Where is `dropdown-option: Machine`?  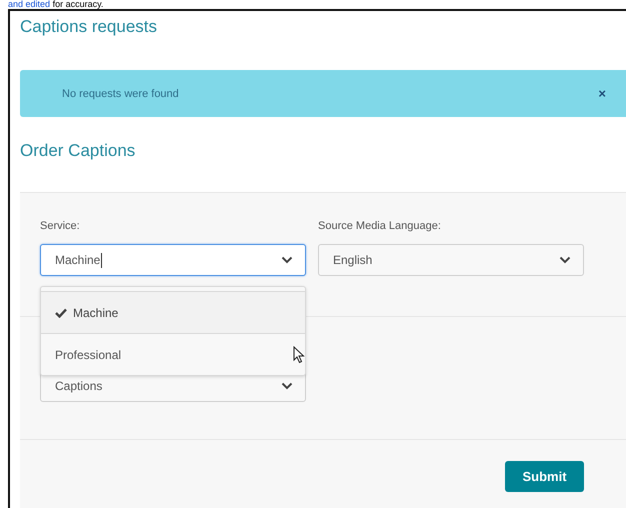 dropdown-option: Machine is located at coordinates (173, 312).